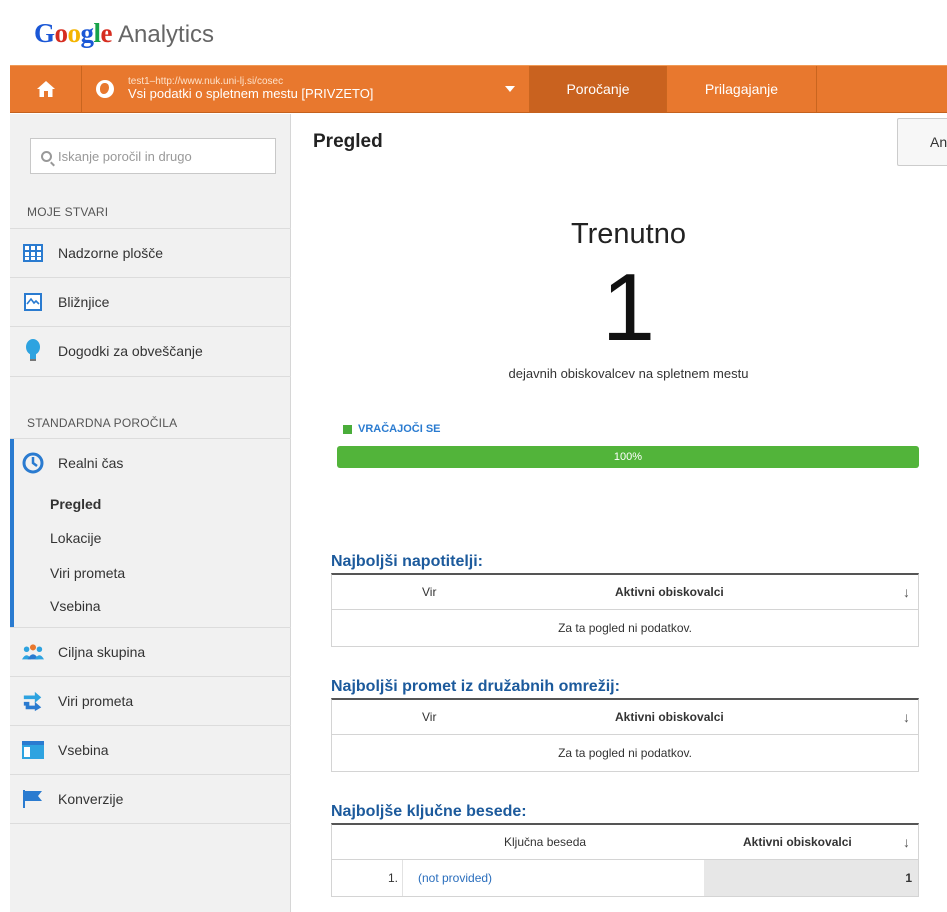 The width and height of the screenshot is (947, 912). Describe the element at coordinates (111, 253) in the screenshot. I see `sidebar-item-label: Nadzorne plošče` at that location.